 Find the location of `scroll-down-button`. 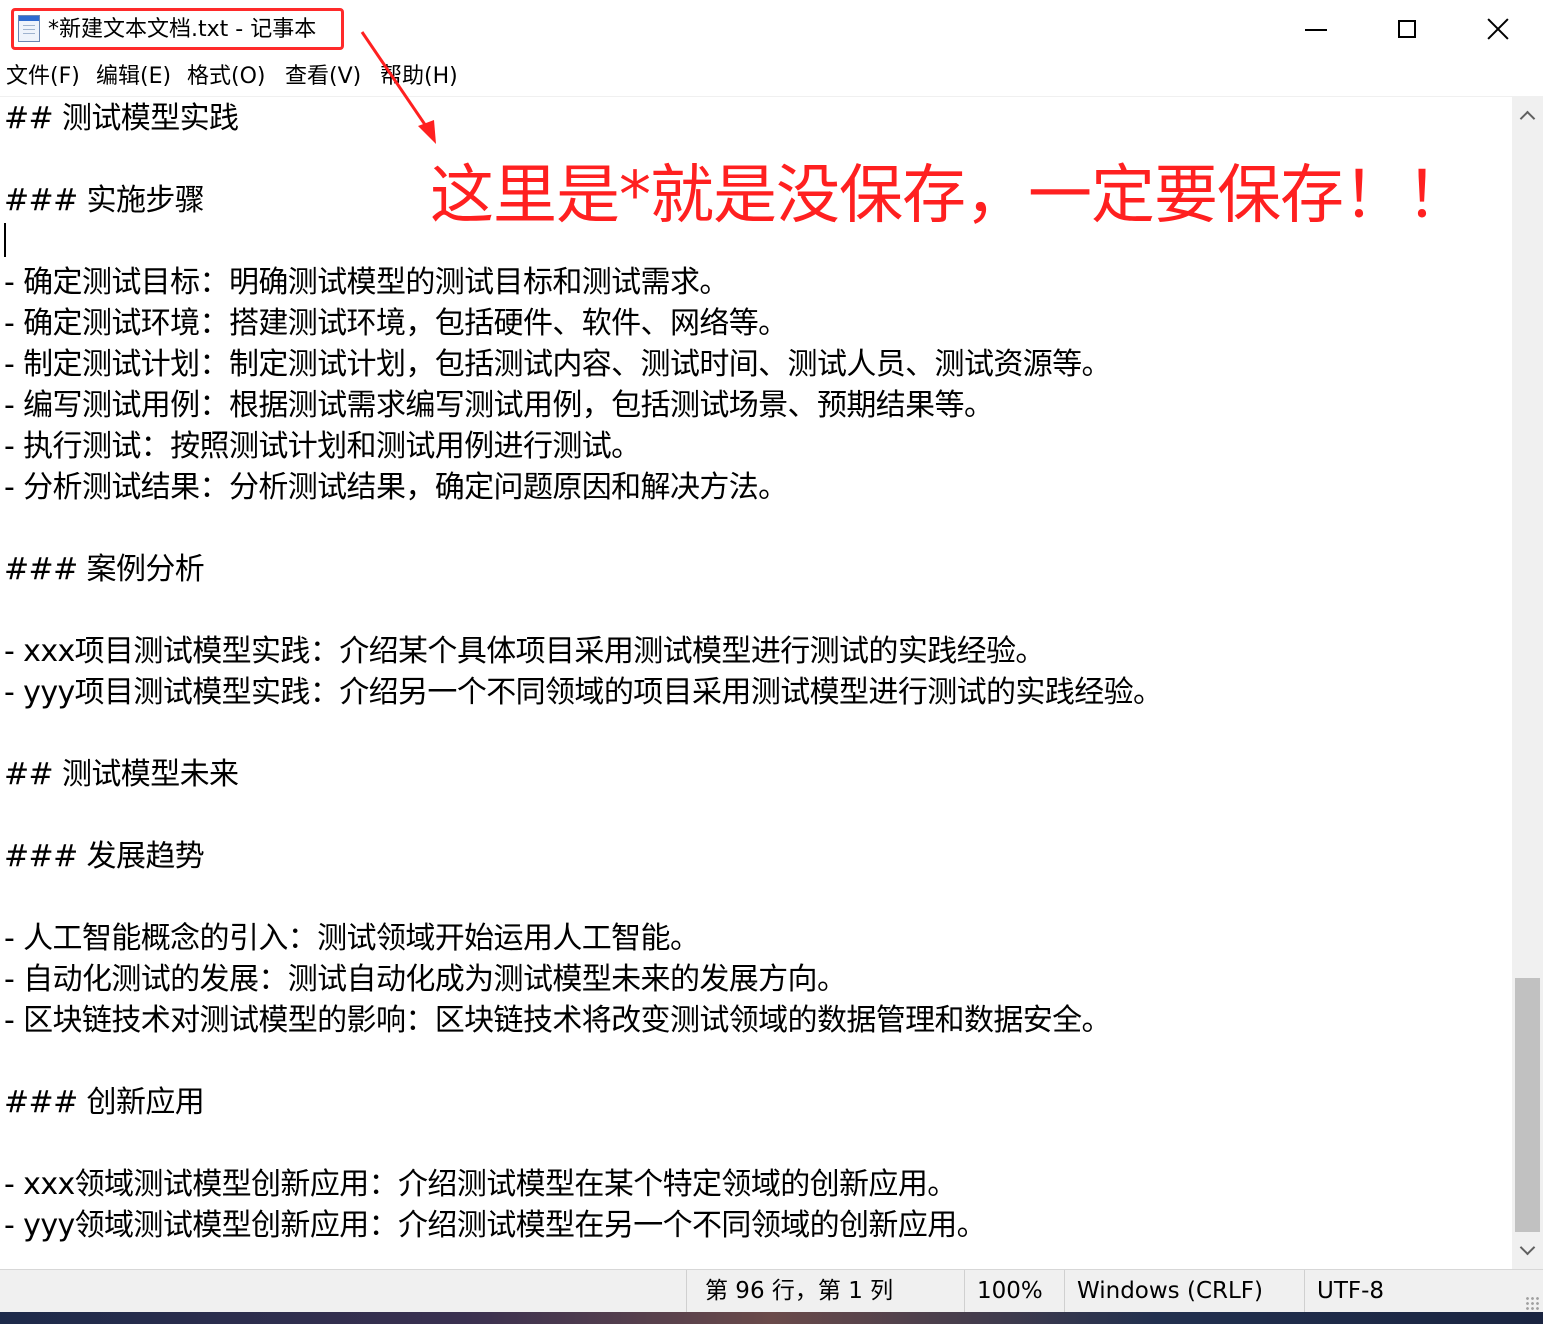

scroll-down-button is located at coordinates (1527, 1250).